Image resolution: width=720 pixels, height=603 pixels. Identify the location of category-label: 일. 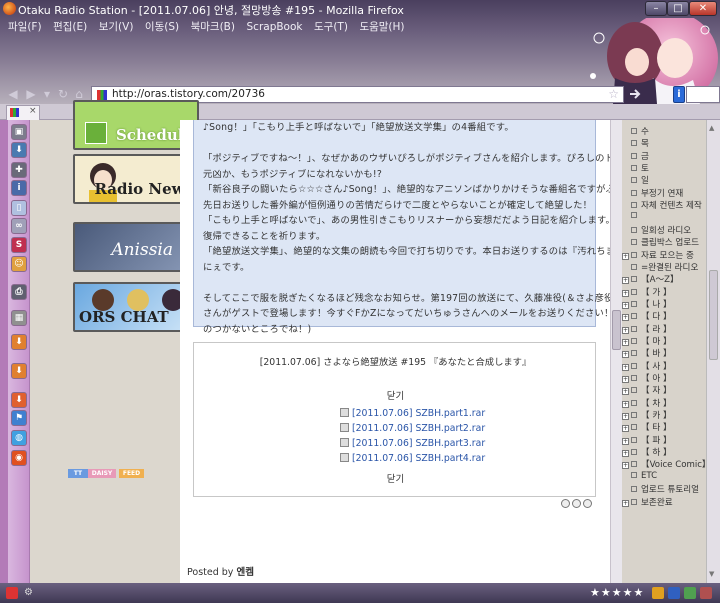
(645, 181).